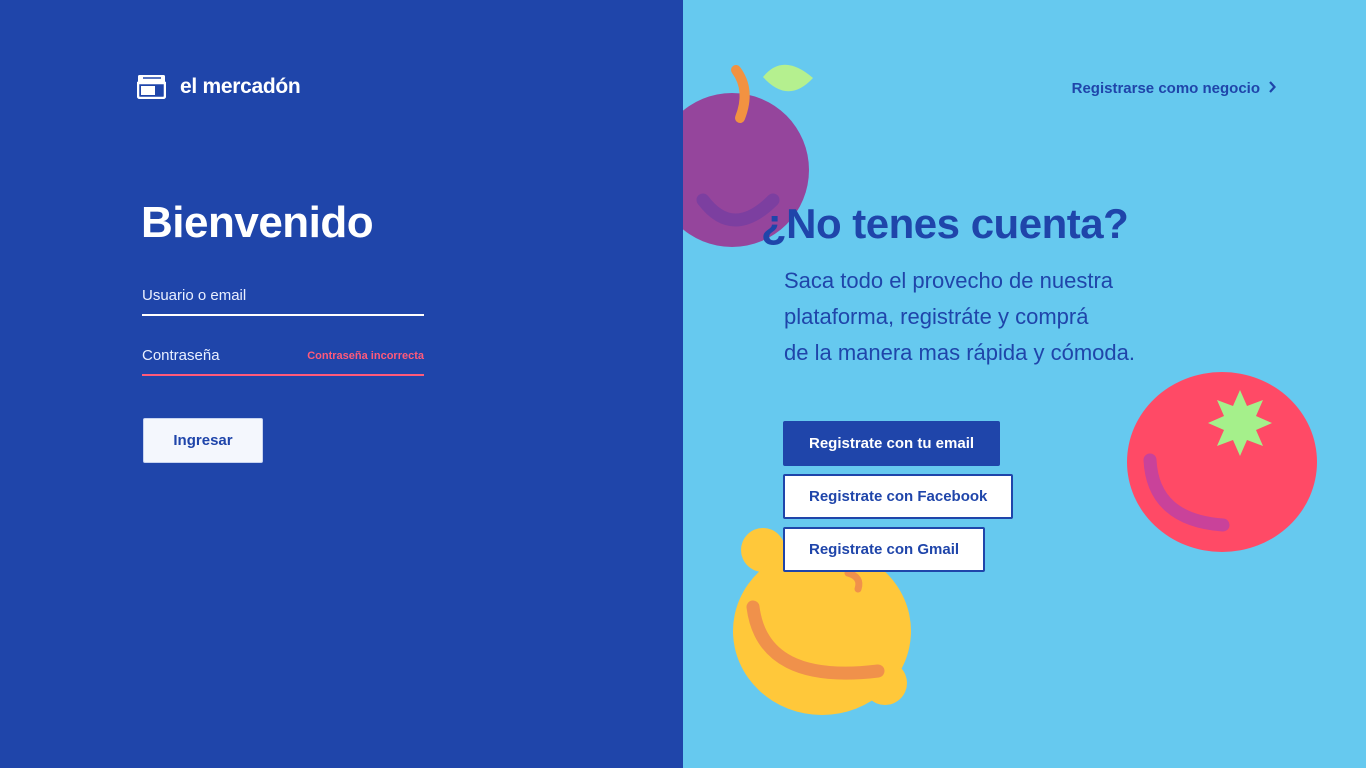  I want to click on signup-description-line: Saca todo el provecho de nuestra, so click(949, 280).